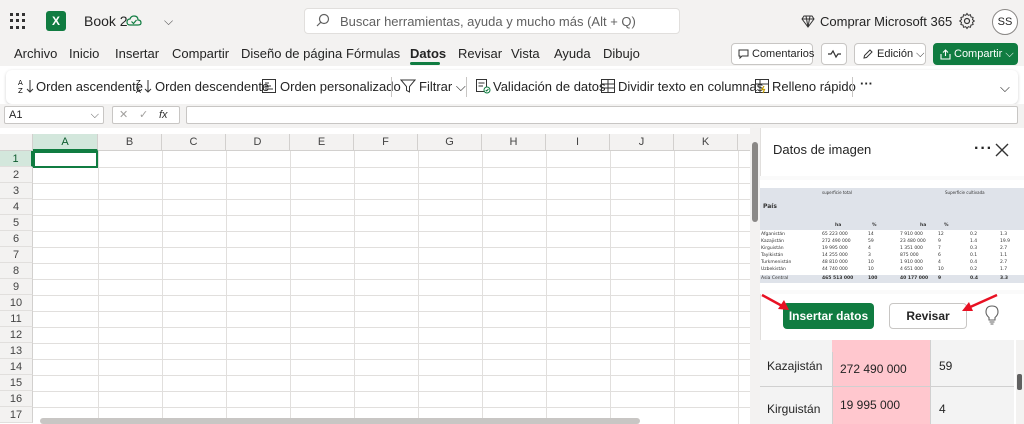  Describe the element at coordinates (340, 421) in the screenshot. I see `horizontal-scrollbar` at that location.